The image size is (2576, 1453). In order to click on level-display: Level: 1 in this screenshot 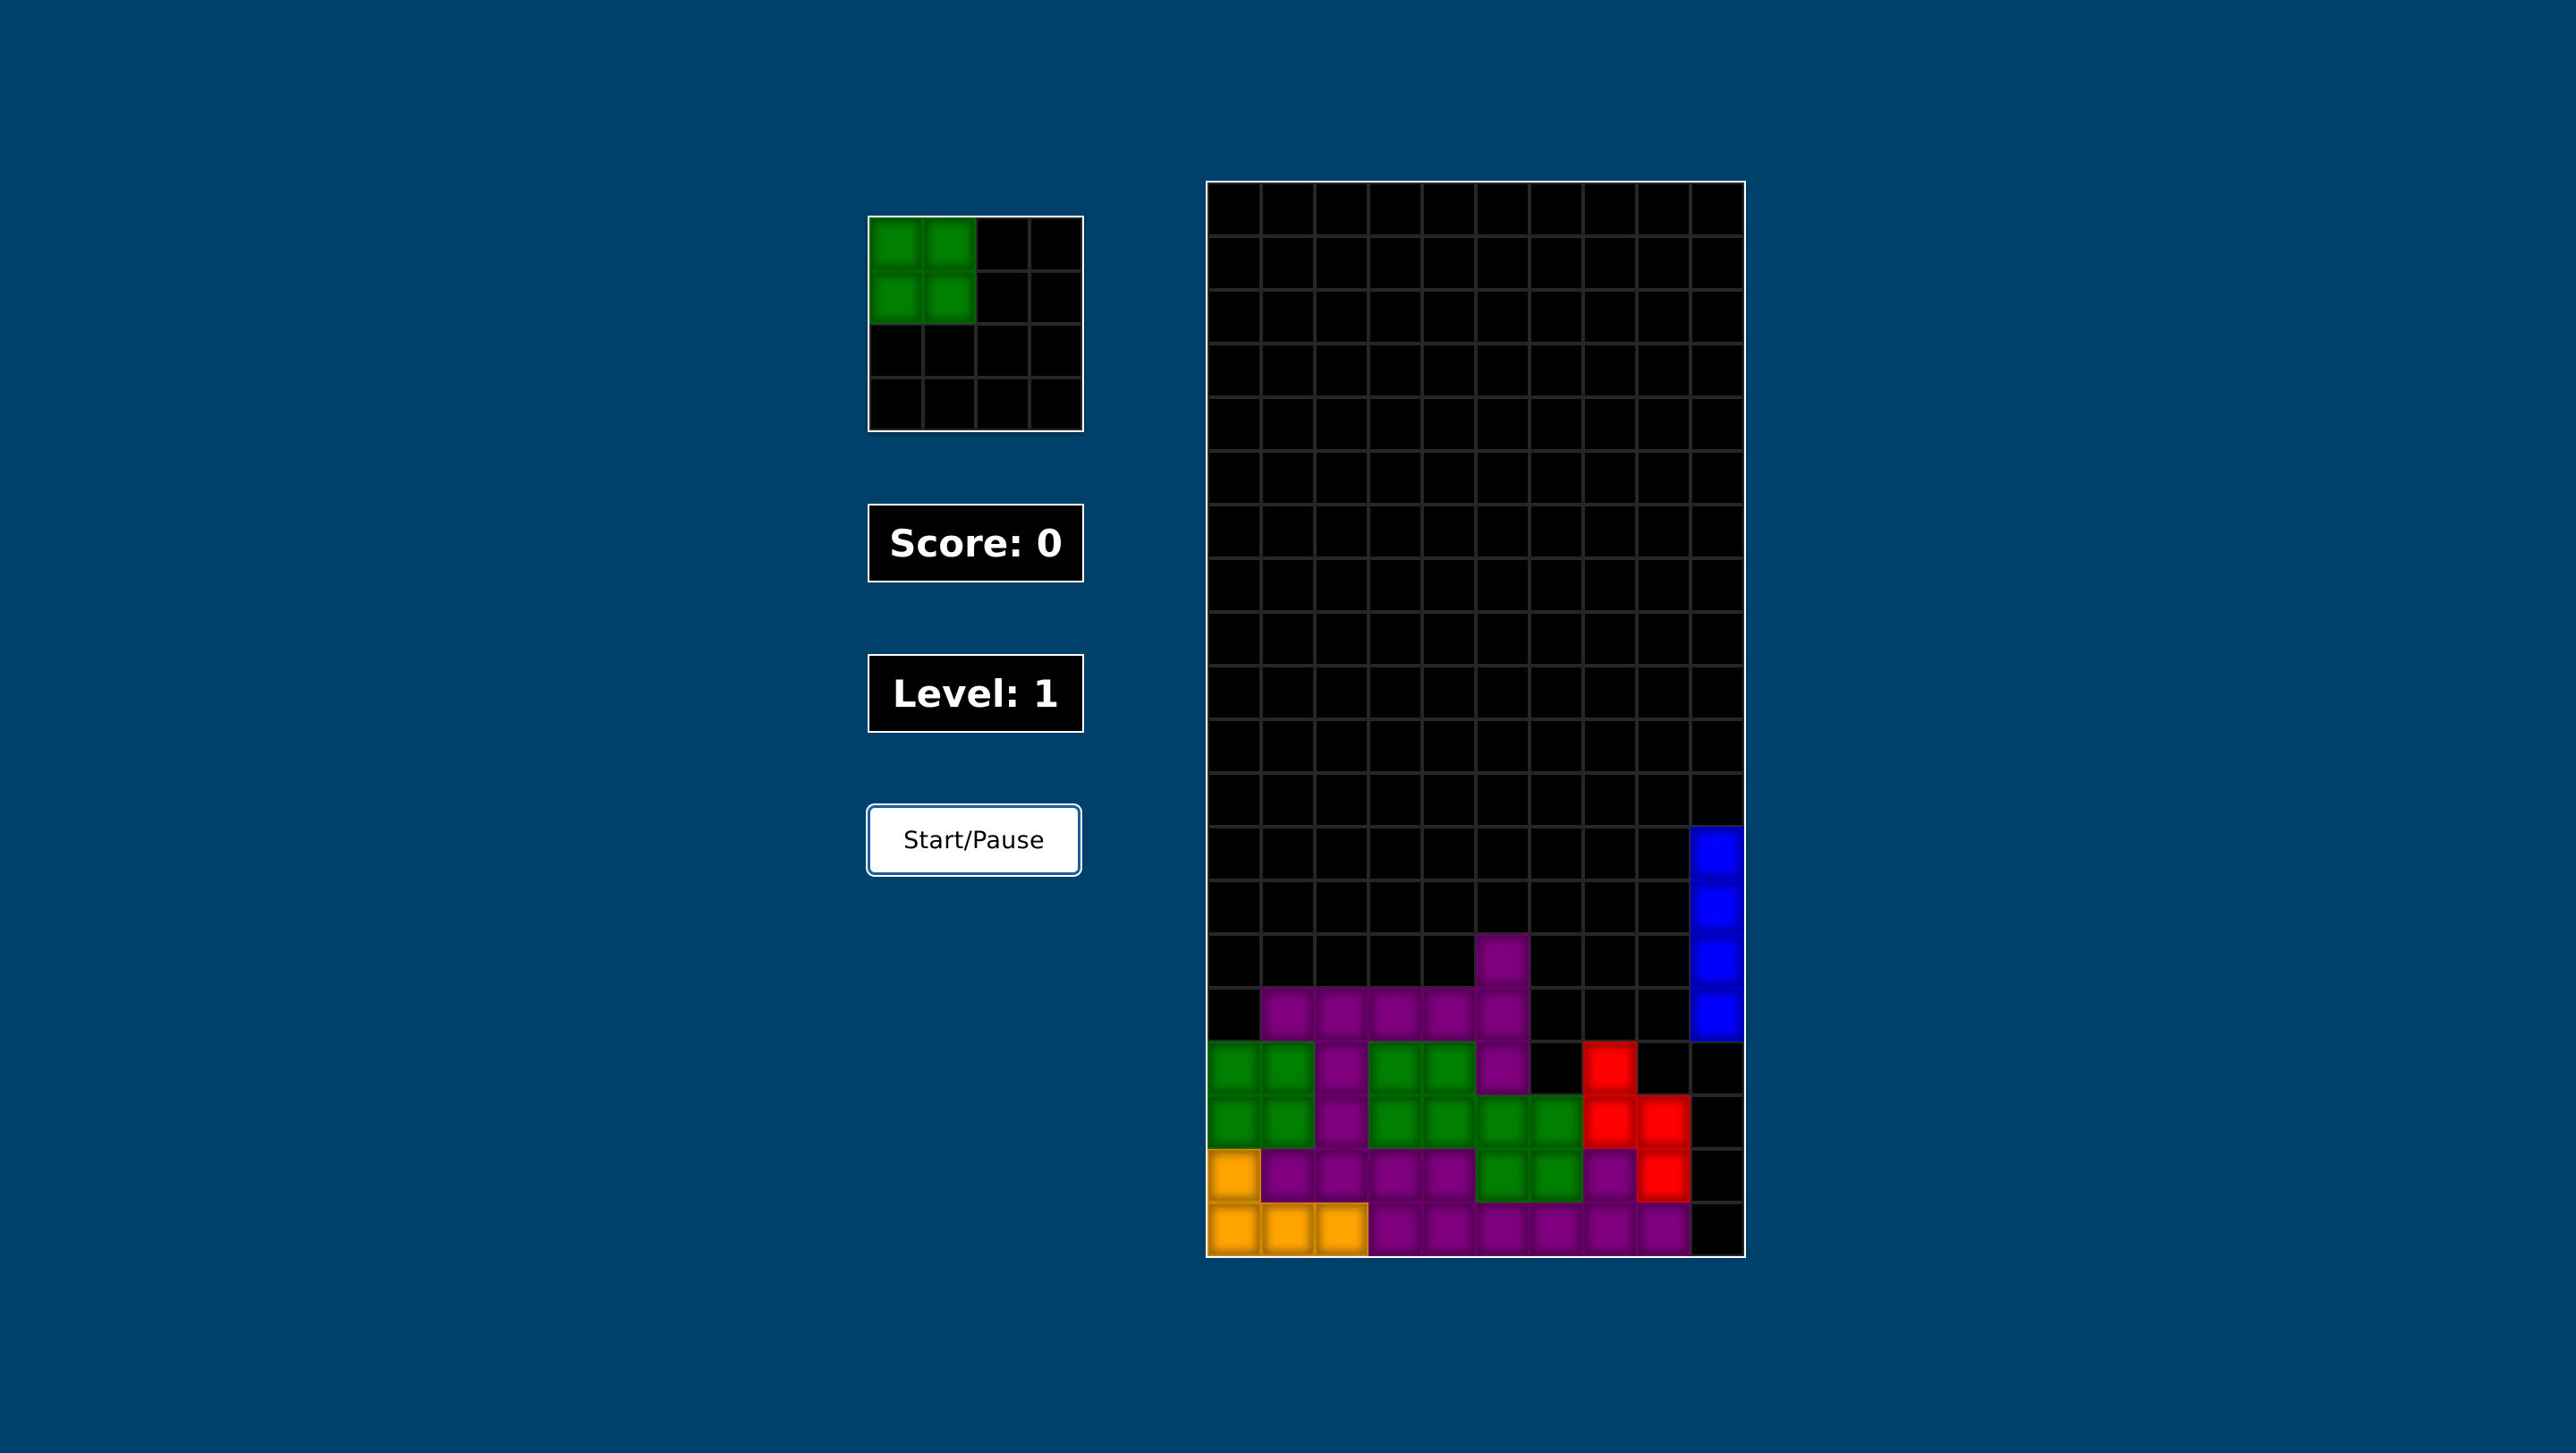, I will do `click(976, 693)`.